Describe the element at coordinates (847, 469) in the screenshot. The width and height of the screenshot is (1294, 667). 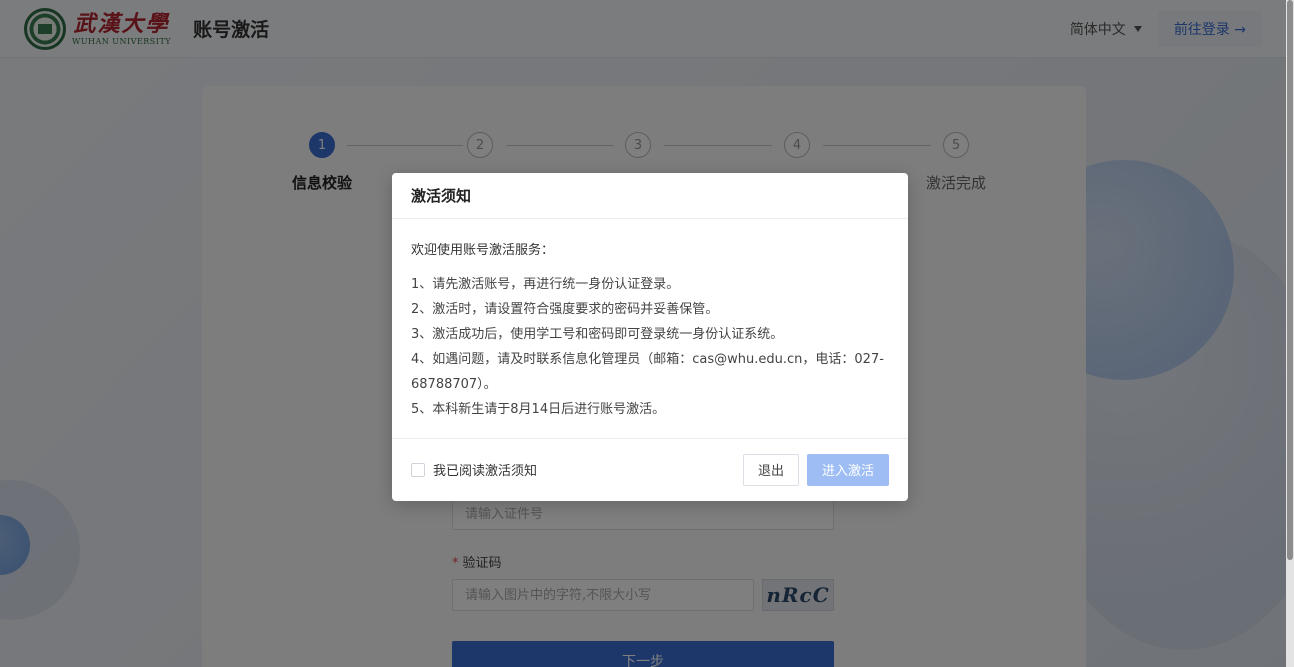
I see `enter-activation-button: 进入激活` at that location.